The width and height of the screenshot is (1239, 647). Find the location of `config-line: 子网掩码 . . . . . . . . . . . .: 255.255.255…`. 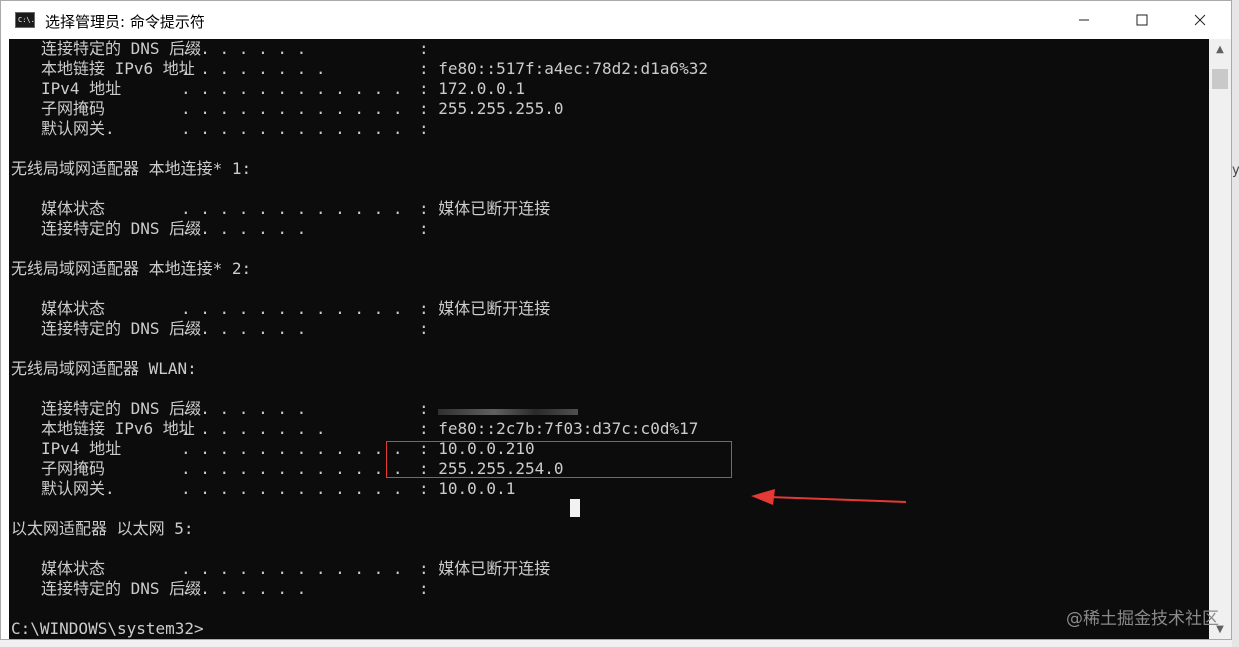

config-line: 子网掩码 . . . . . . . . . . . .: 255.255.255… is located at coordinates (287, 109).